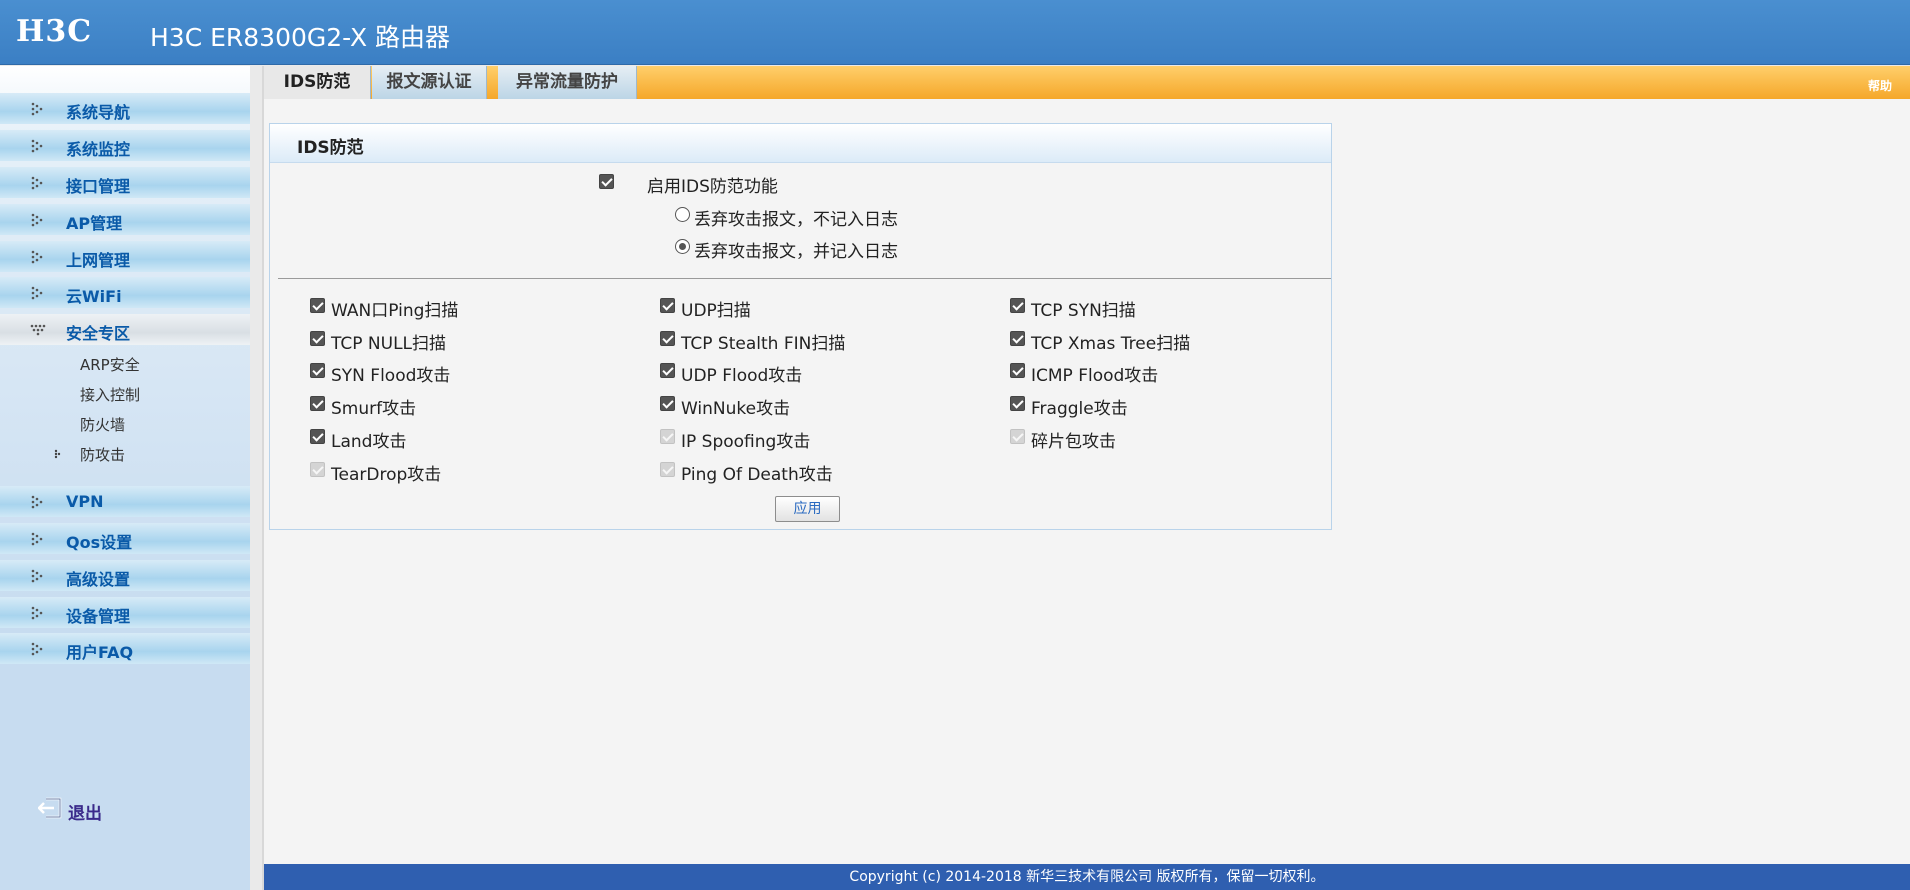 The image size is (1910, 890). I want to click on logout-label: 退出, so click(85, 814).